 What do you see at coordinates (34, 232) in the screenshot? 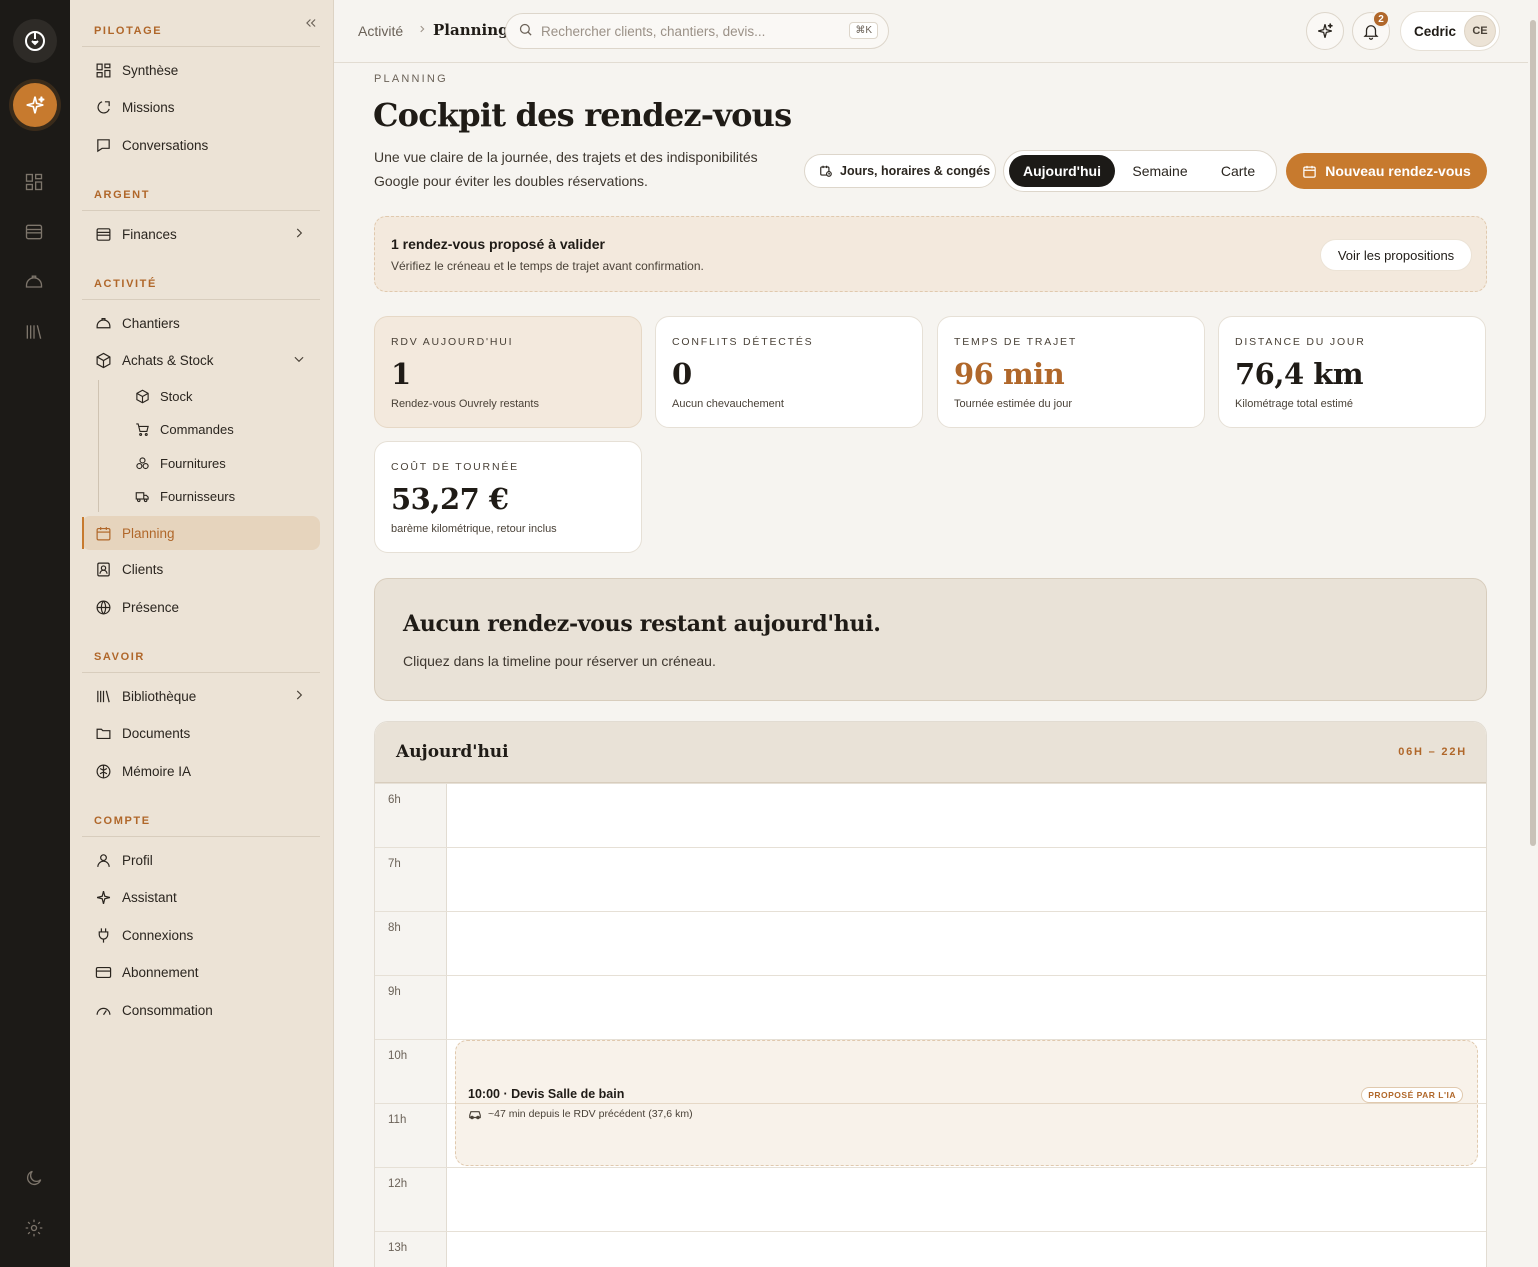
I see `finance-wallet-icon` at bounding box center [34, 232].